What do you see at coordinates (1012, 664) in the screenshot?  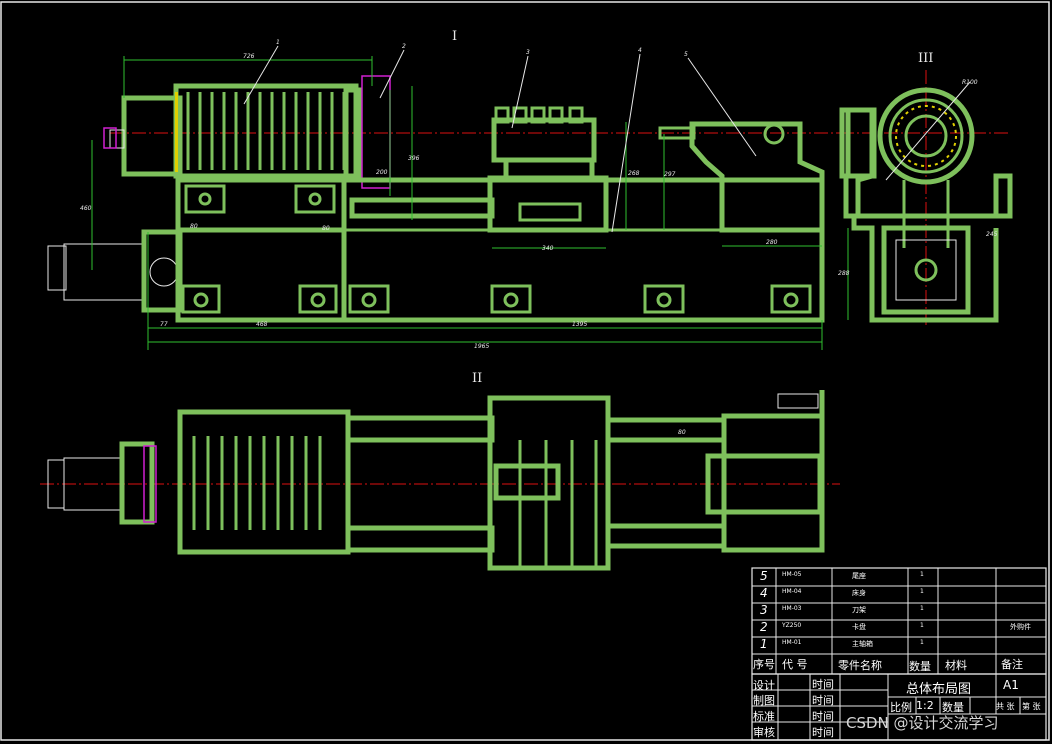 I see `header-note: 备注` at bounding box center [1012, 664].